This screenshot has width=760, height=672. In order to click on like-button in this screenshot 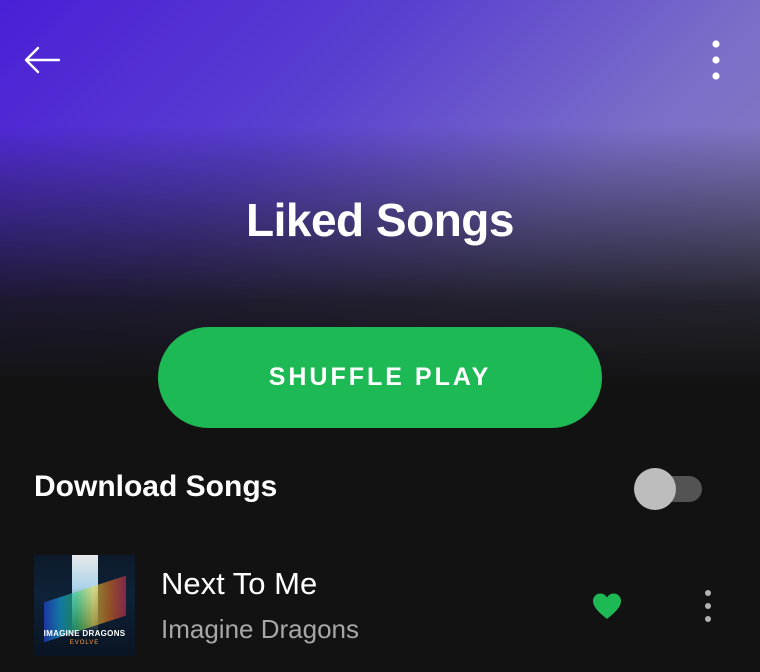, I will do `click(607, 606)`.